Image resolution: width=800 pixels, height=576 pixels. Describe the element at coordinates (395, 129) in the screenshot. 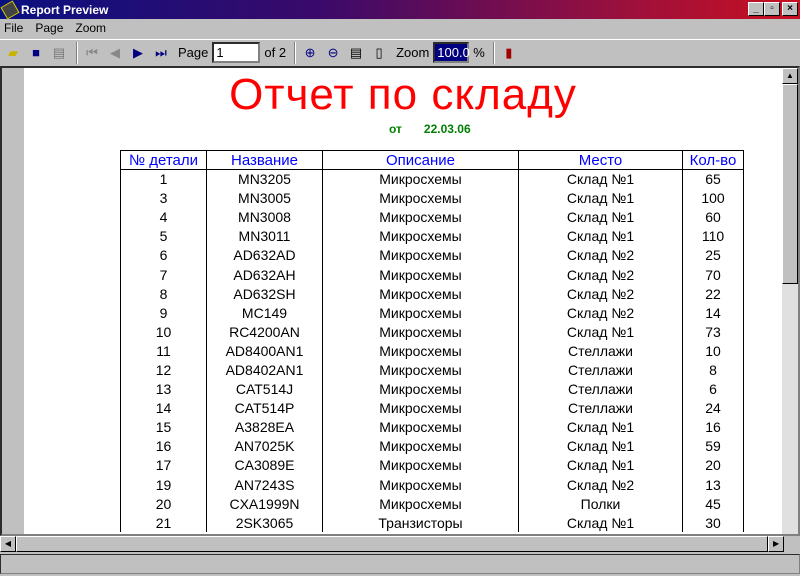

I see `date-prefix: от` at that location.